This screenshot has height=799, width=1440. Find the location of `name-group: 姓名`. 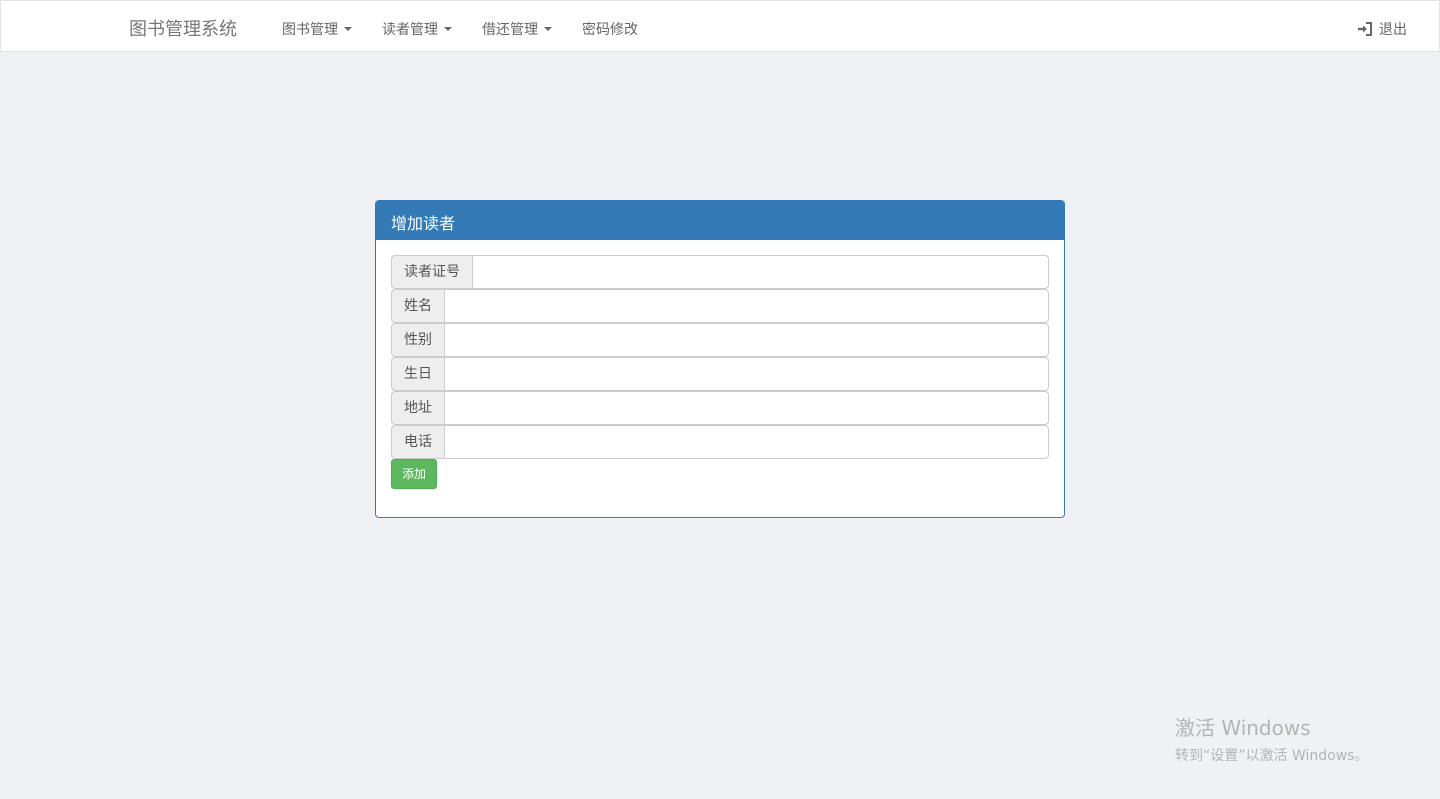

name-group: 姓名 is located at coordinates (720, 306).